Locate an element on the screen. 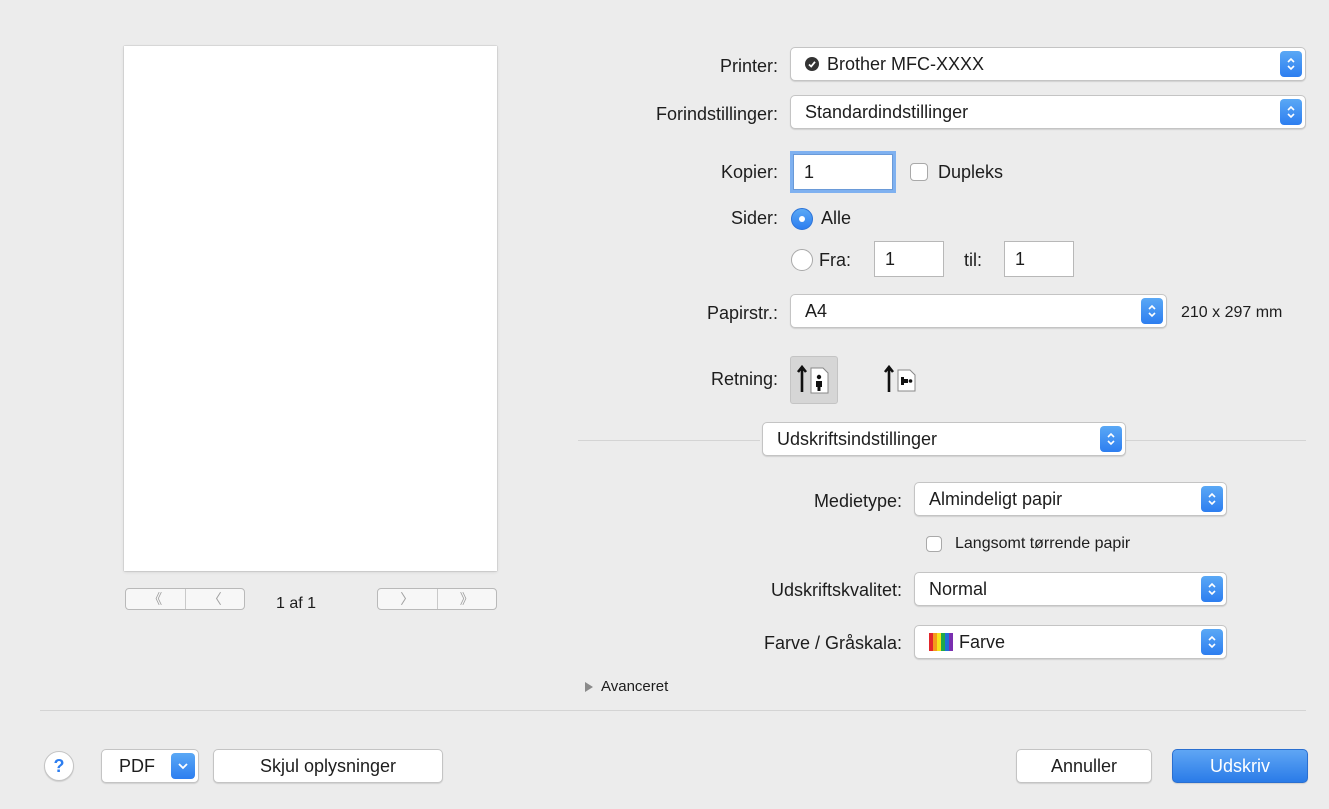 The width and height of the screenshot is (1329, 809). section-stepper-icon is located at coordinates (1111, 439).